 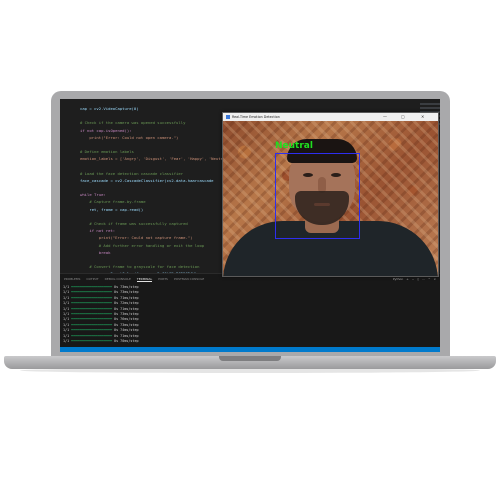 I want to click on laptop-notch, so click(x=250, y=358).